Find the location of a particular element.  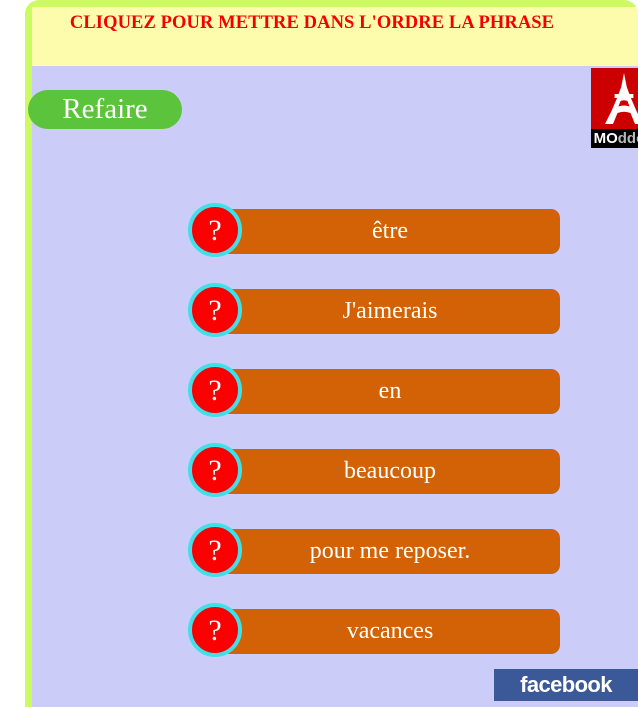

moddou-logo: MOddou is located at coordinates (614, 108).